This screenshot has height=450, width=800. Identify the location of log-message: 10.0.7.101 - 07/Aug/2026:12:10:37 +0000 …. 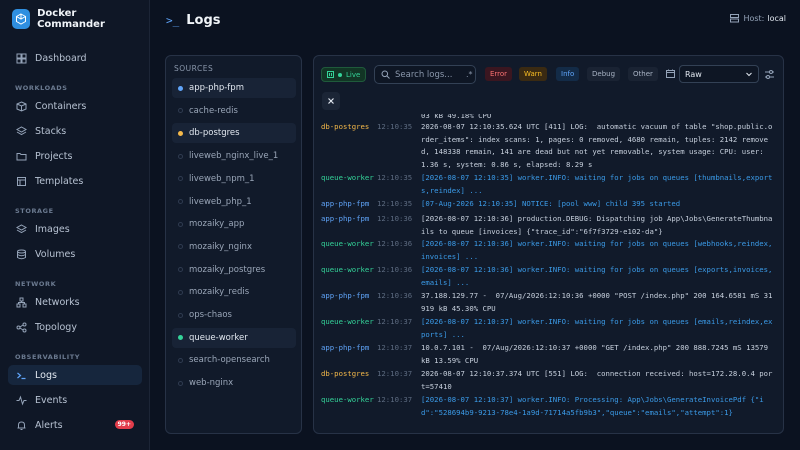
(597, 354).